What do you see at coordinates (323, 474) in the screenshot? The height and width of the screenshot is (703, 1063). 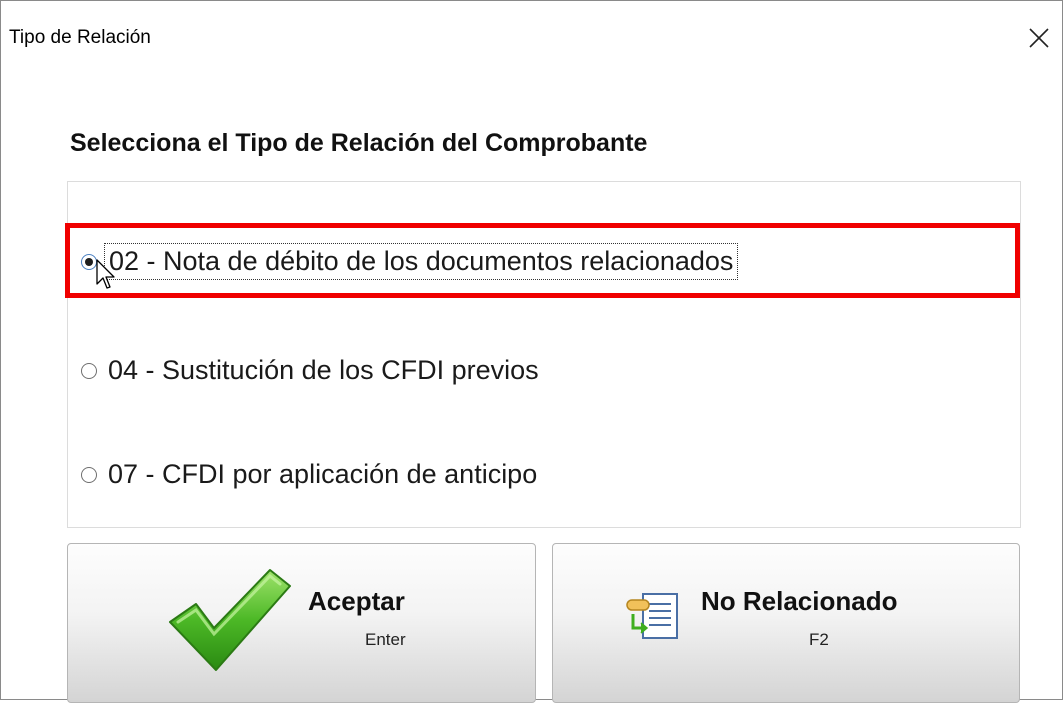 I see `option-label: 07 - CFDI por aplicación de anticipo` at bounding box center [323, 474].